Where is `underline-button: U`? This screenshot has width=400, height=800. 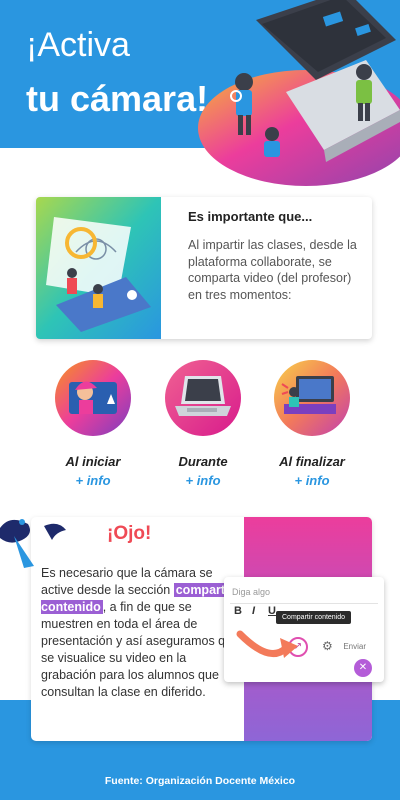
underline-button: U is located at coordinates (272, 611).